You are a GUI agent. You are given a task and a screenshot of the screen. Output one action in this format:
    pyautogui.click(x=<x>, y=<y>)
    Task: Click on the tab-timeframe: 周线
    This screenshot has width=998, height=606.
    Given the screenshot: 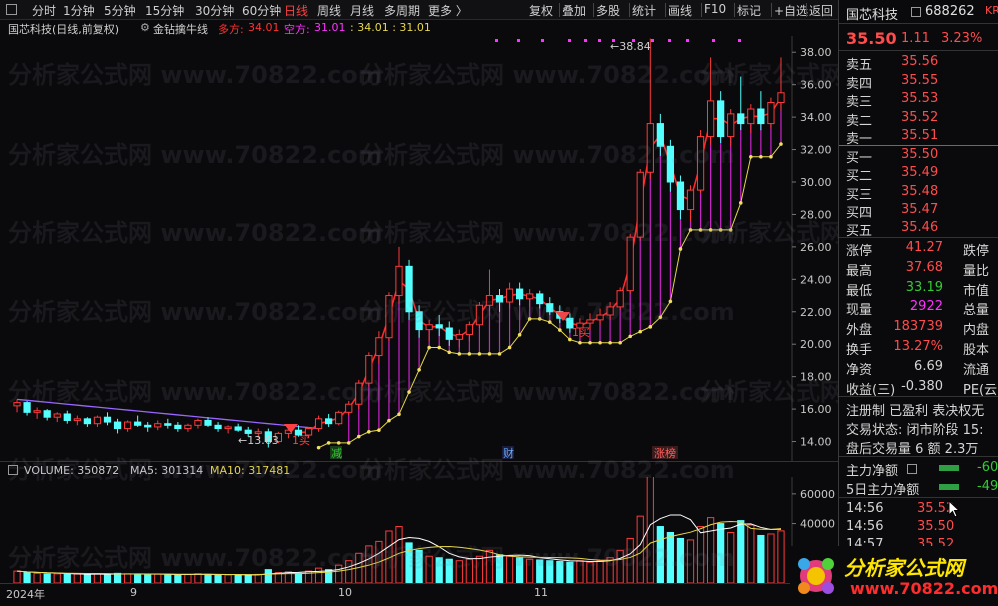 What is the action you would take?
    pyautogui.click(x=329, y=10)
    